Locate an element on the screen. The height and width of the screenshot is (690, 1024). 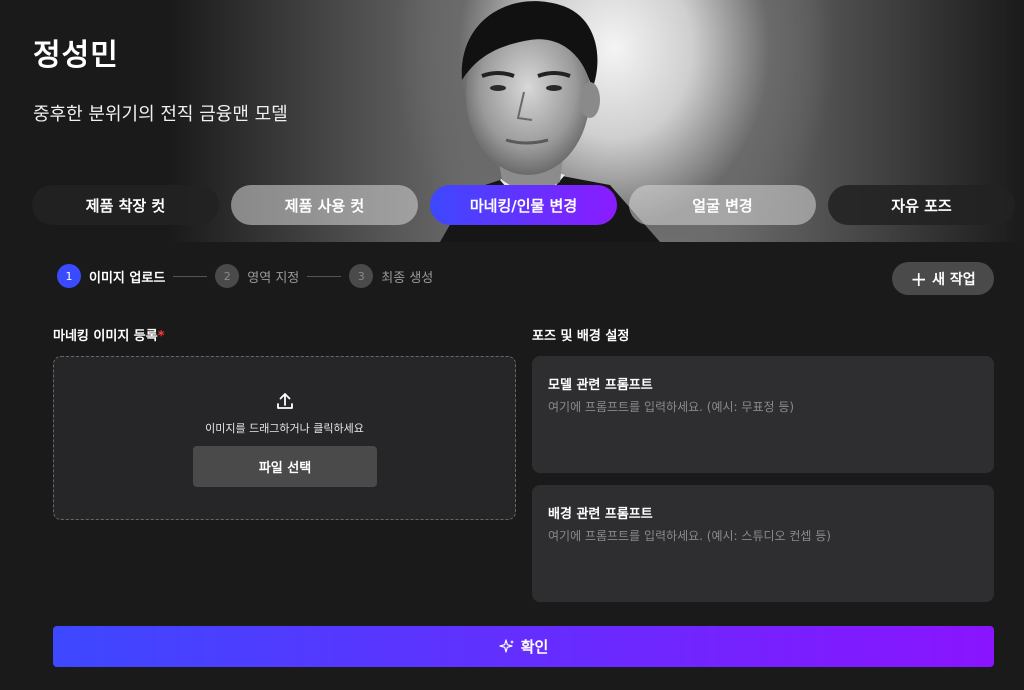
model-prompt-input is located at coordinates (763, 428).